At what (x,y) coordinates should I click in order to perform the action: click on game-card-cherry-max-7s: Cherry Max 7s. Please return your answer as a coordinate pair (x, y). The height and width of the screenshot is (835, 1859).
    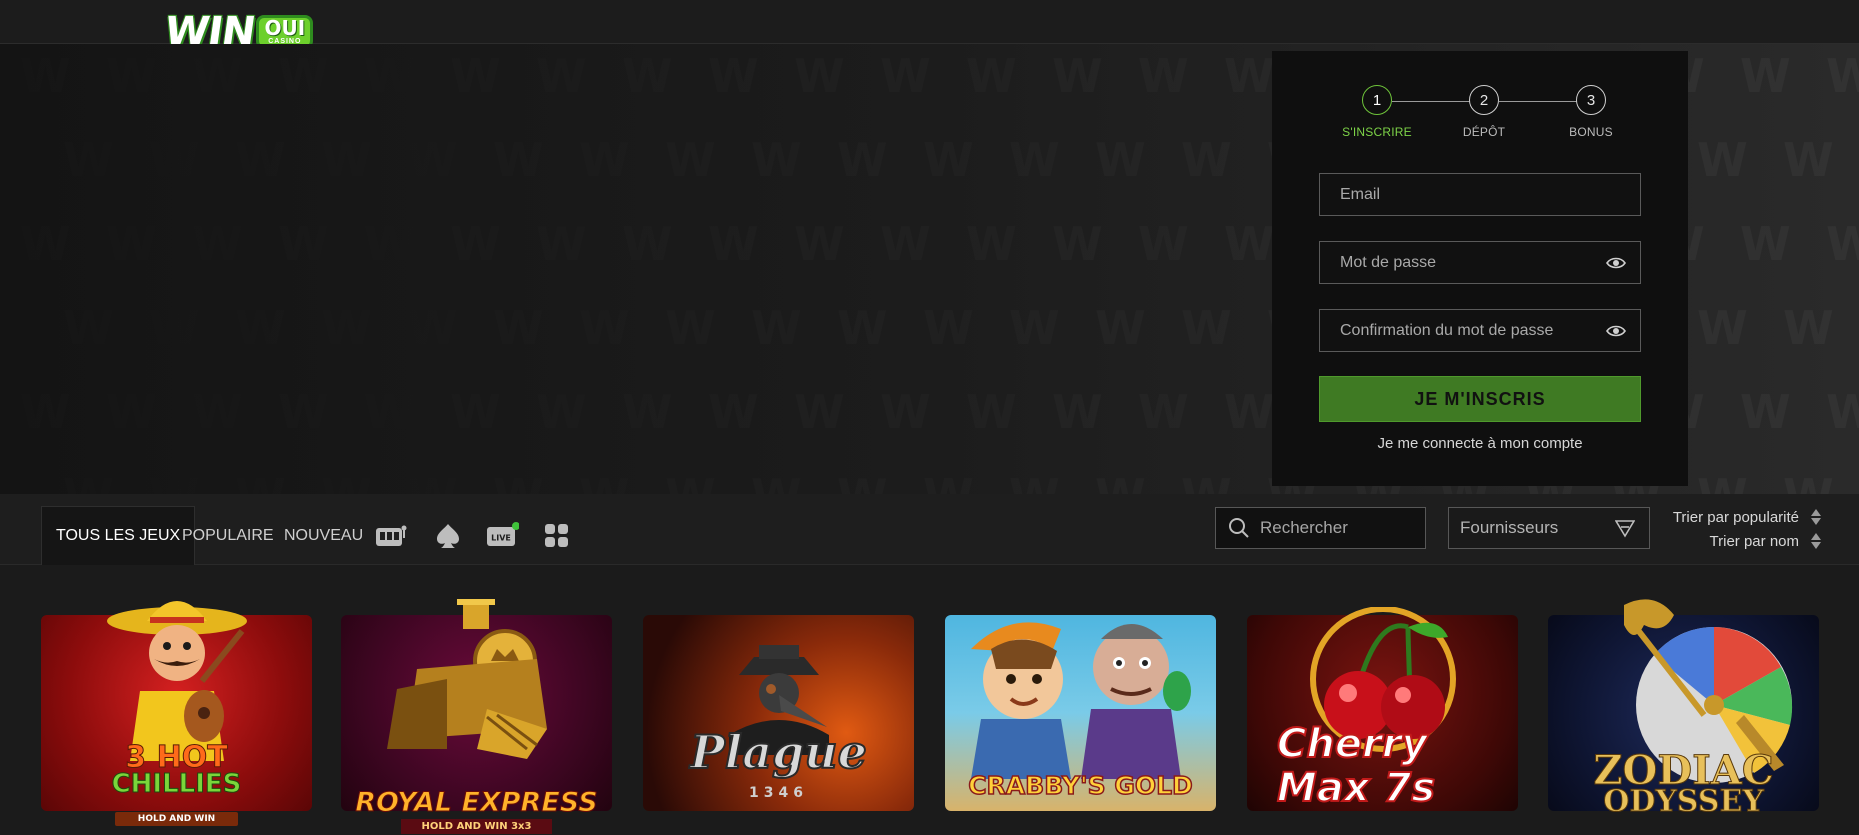
    Looking at the image, I should click on (1382, 709).